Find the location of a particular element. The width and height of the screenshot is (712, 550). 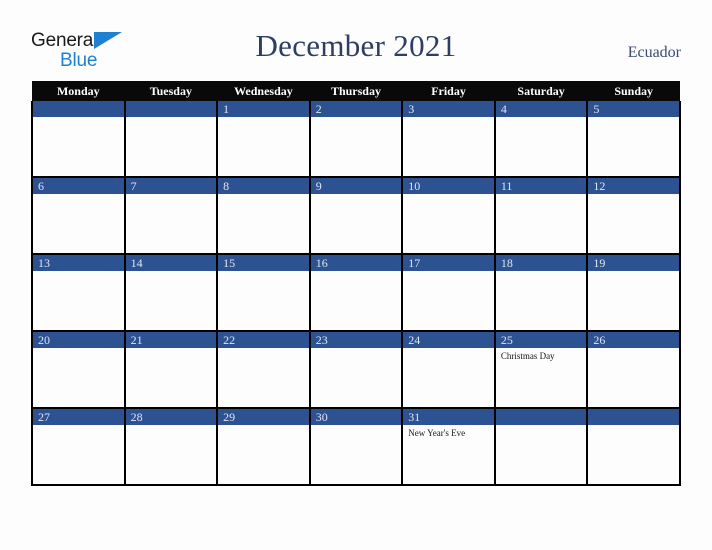

day-number: 21 is located at coordinates (171, 340).